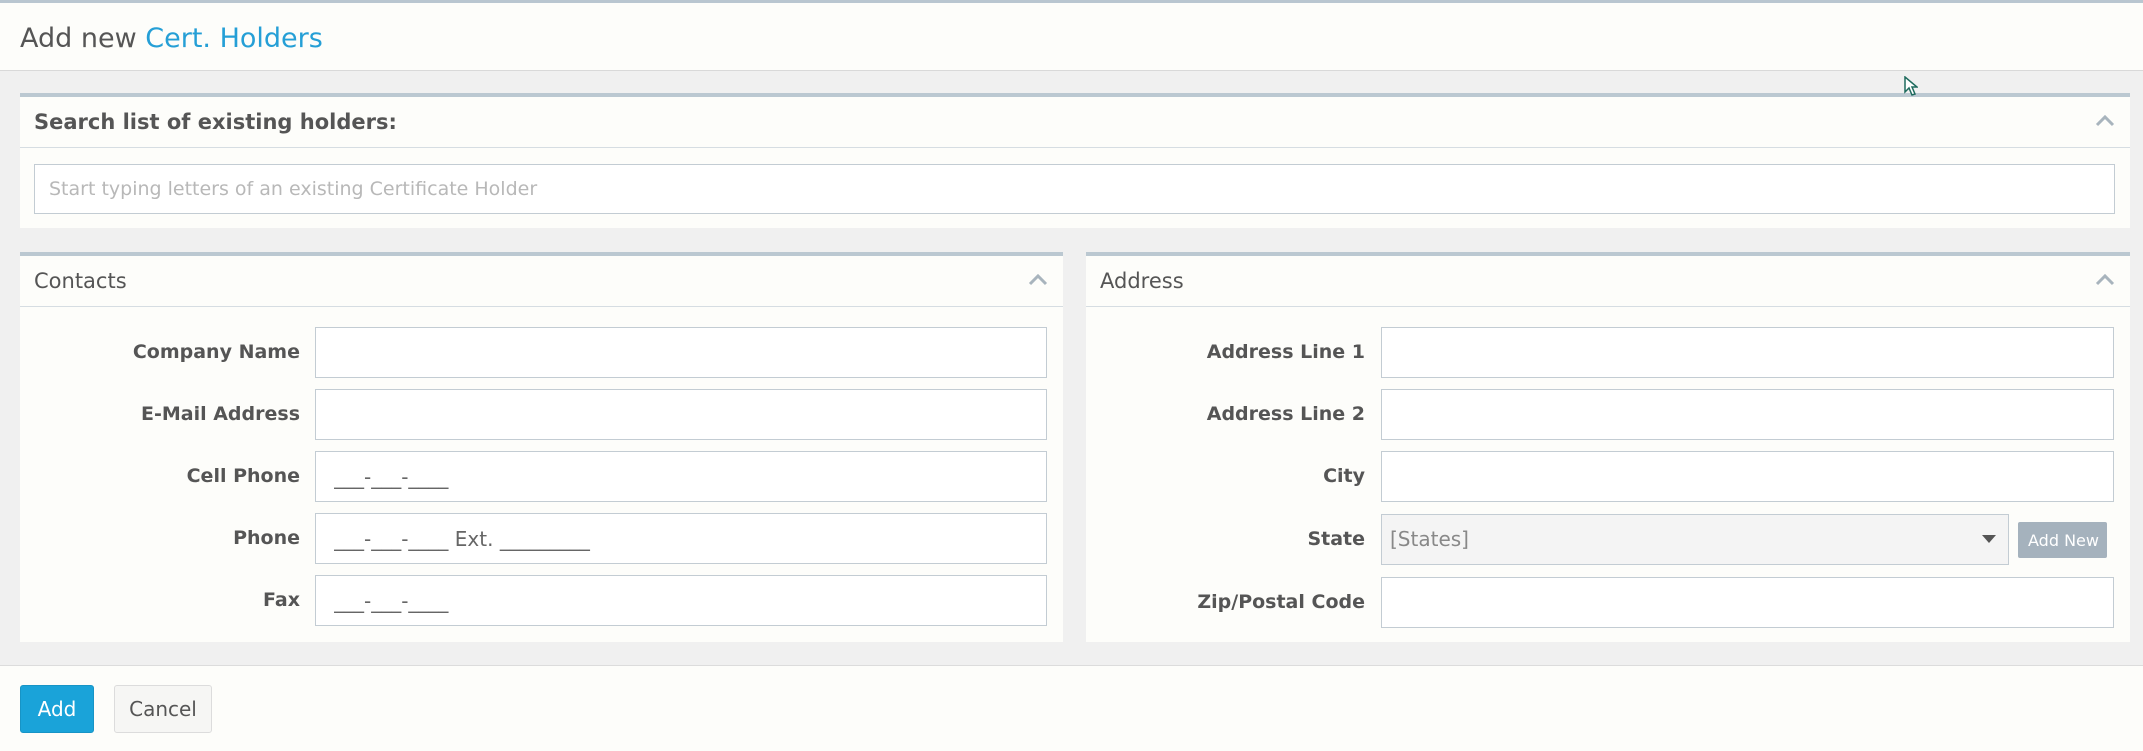  I want to click on company-name-input, so click(681, 352).